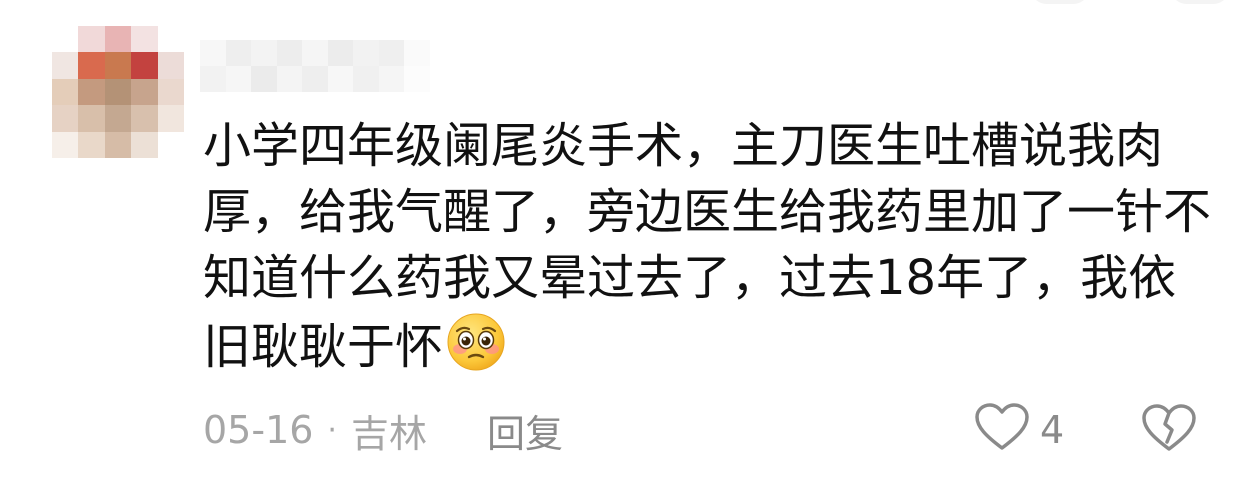  Describe the element at coordinates (1002, 430) in the screenshot. I see `heart-outline-icon` at that location.